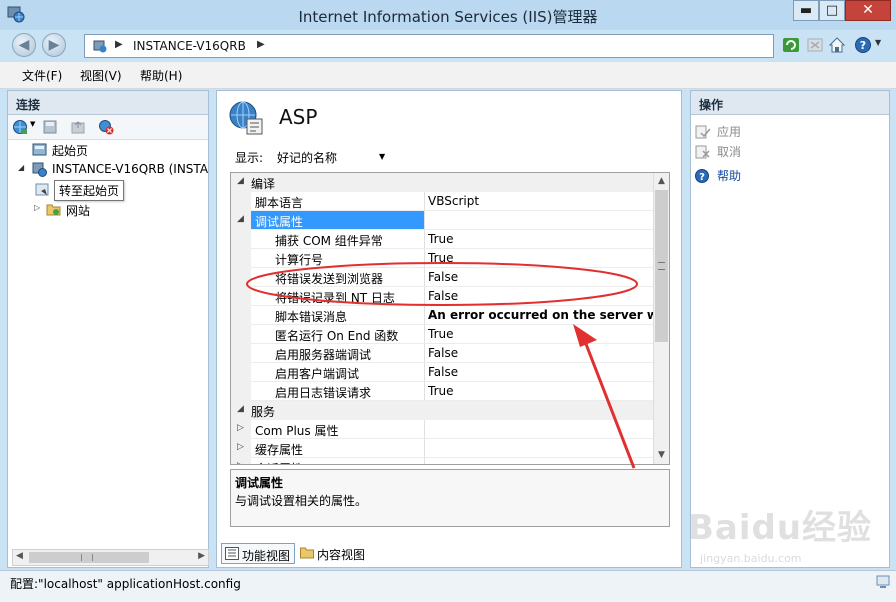 The image size is (896, 602). I want to click on display-label: 显示:, so click(249, 158).